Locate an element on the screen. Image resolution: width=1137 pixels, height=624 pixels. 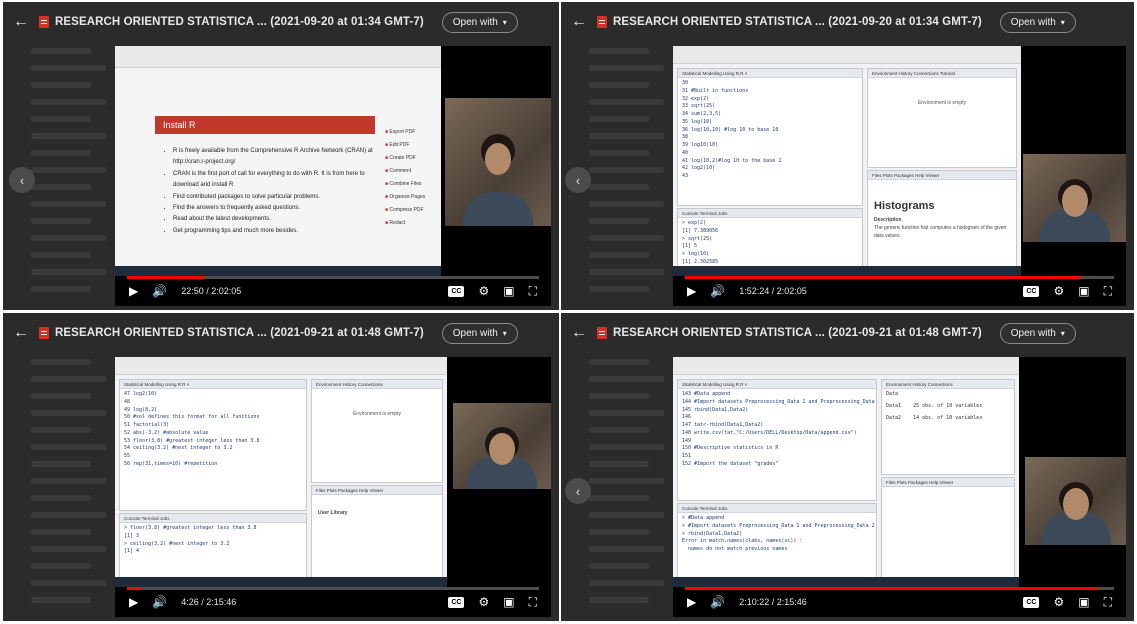
time-display: 4:26 / 2:15:46 is located at coordinates (209, 602).